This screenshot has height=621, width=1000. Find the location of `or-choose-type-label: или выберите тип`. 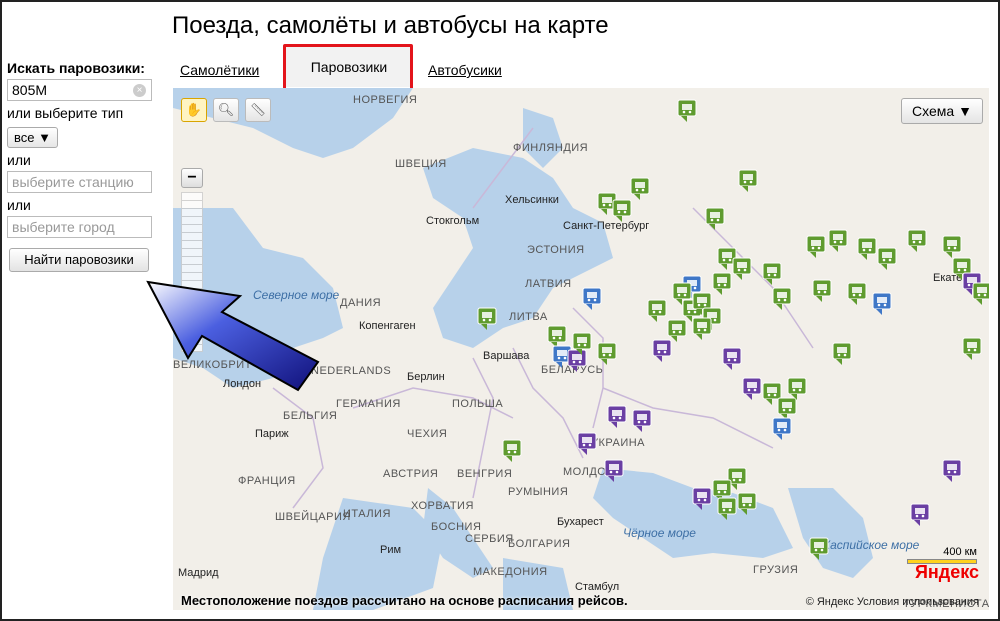

or-choose-type-label: или выберите тип is located at coordinates (65, 113).